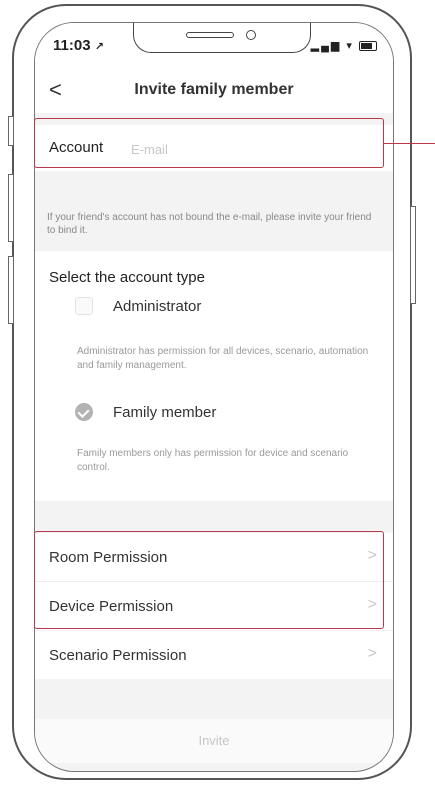  Describe the element at coordinates (210, 35) in the screenshot. I see `speaker-icon` at that location.